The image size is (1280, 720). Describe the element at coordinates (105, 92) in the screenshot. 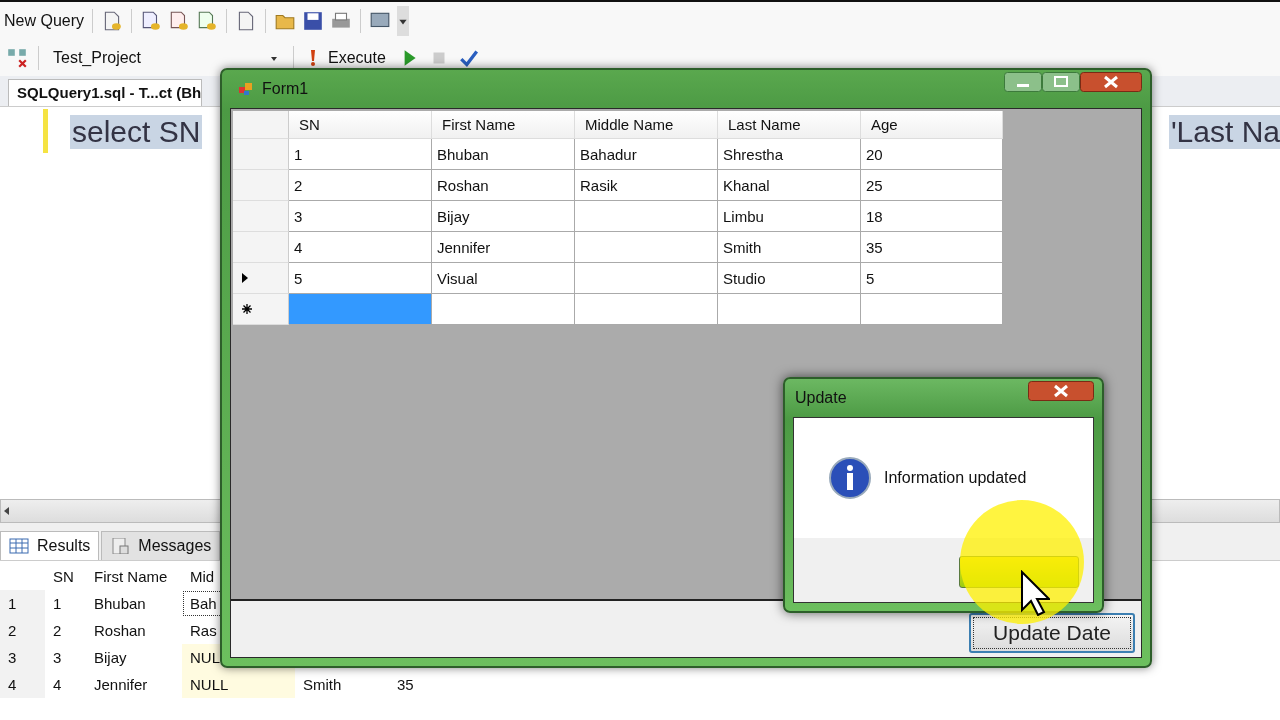

I see `query-tab: SQLQuery1.sql - T...ct (Bh` at that location.